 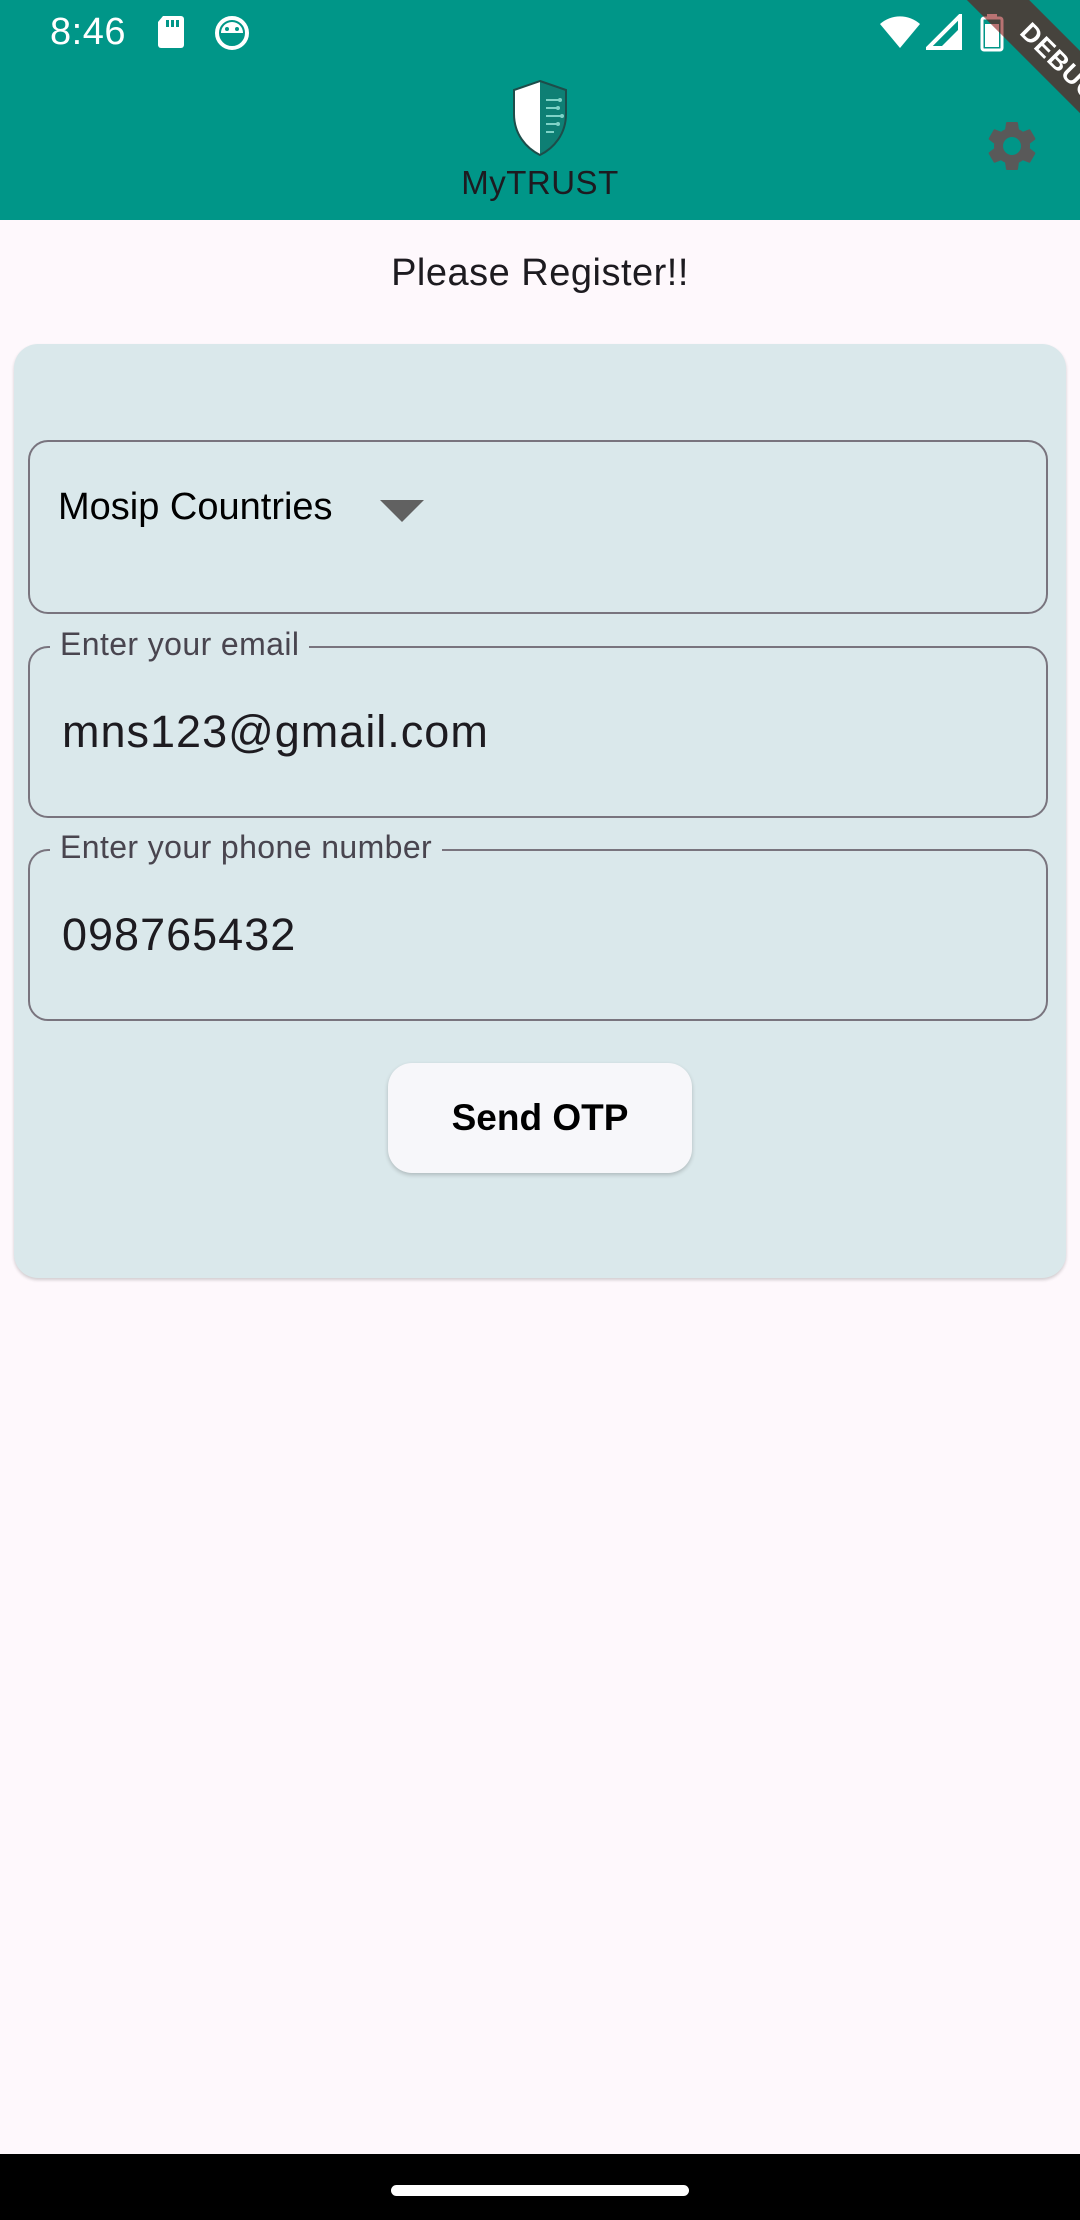 I want to click on phone-field: Enter your phone number 098765432, so click(x=538, y=924).